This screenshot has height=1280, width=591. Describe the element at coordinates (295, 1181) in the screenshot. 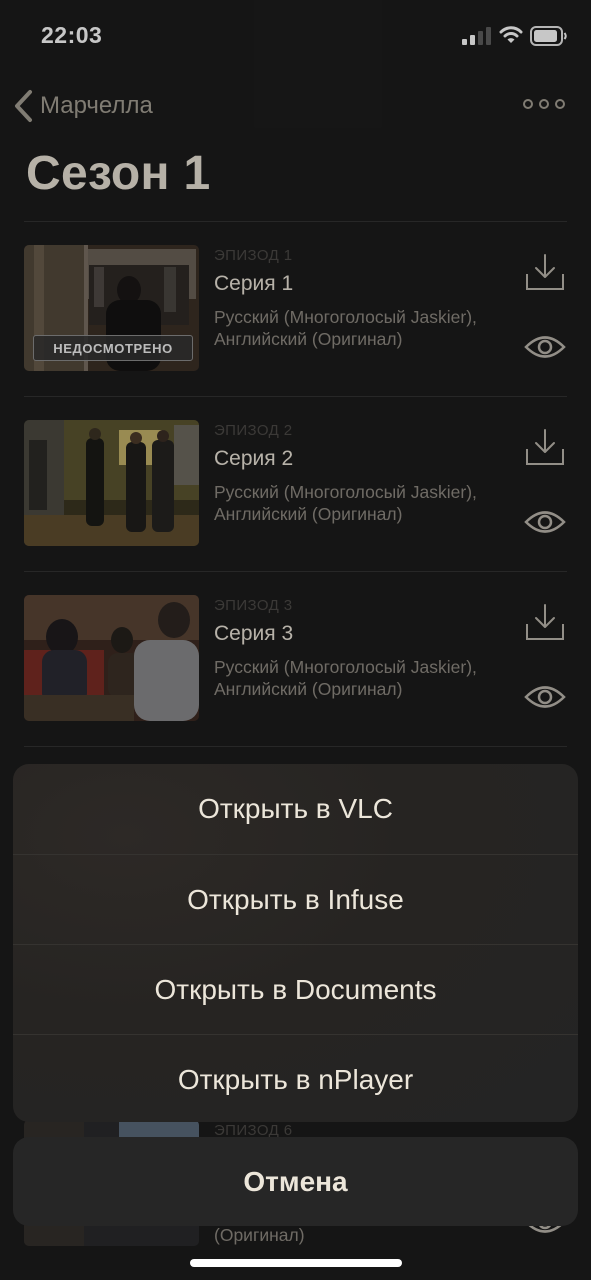

I see `cancel-button: Отмена` at that location.